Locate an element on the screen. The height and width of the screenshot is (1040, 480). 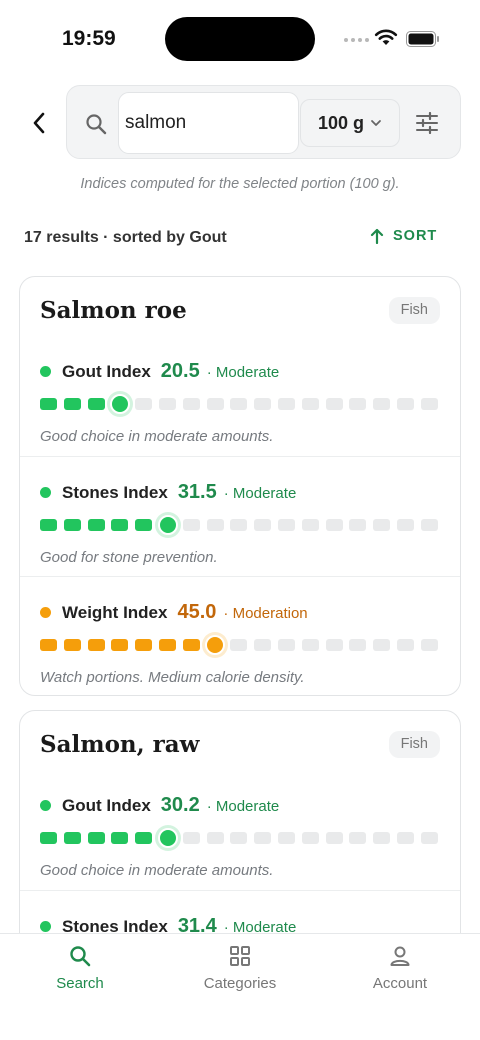
sort-button: SORT is located at coordinates (403, 236).